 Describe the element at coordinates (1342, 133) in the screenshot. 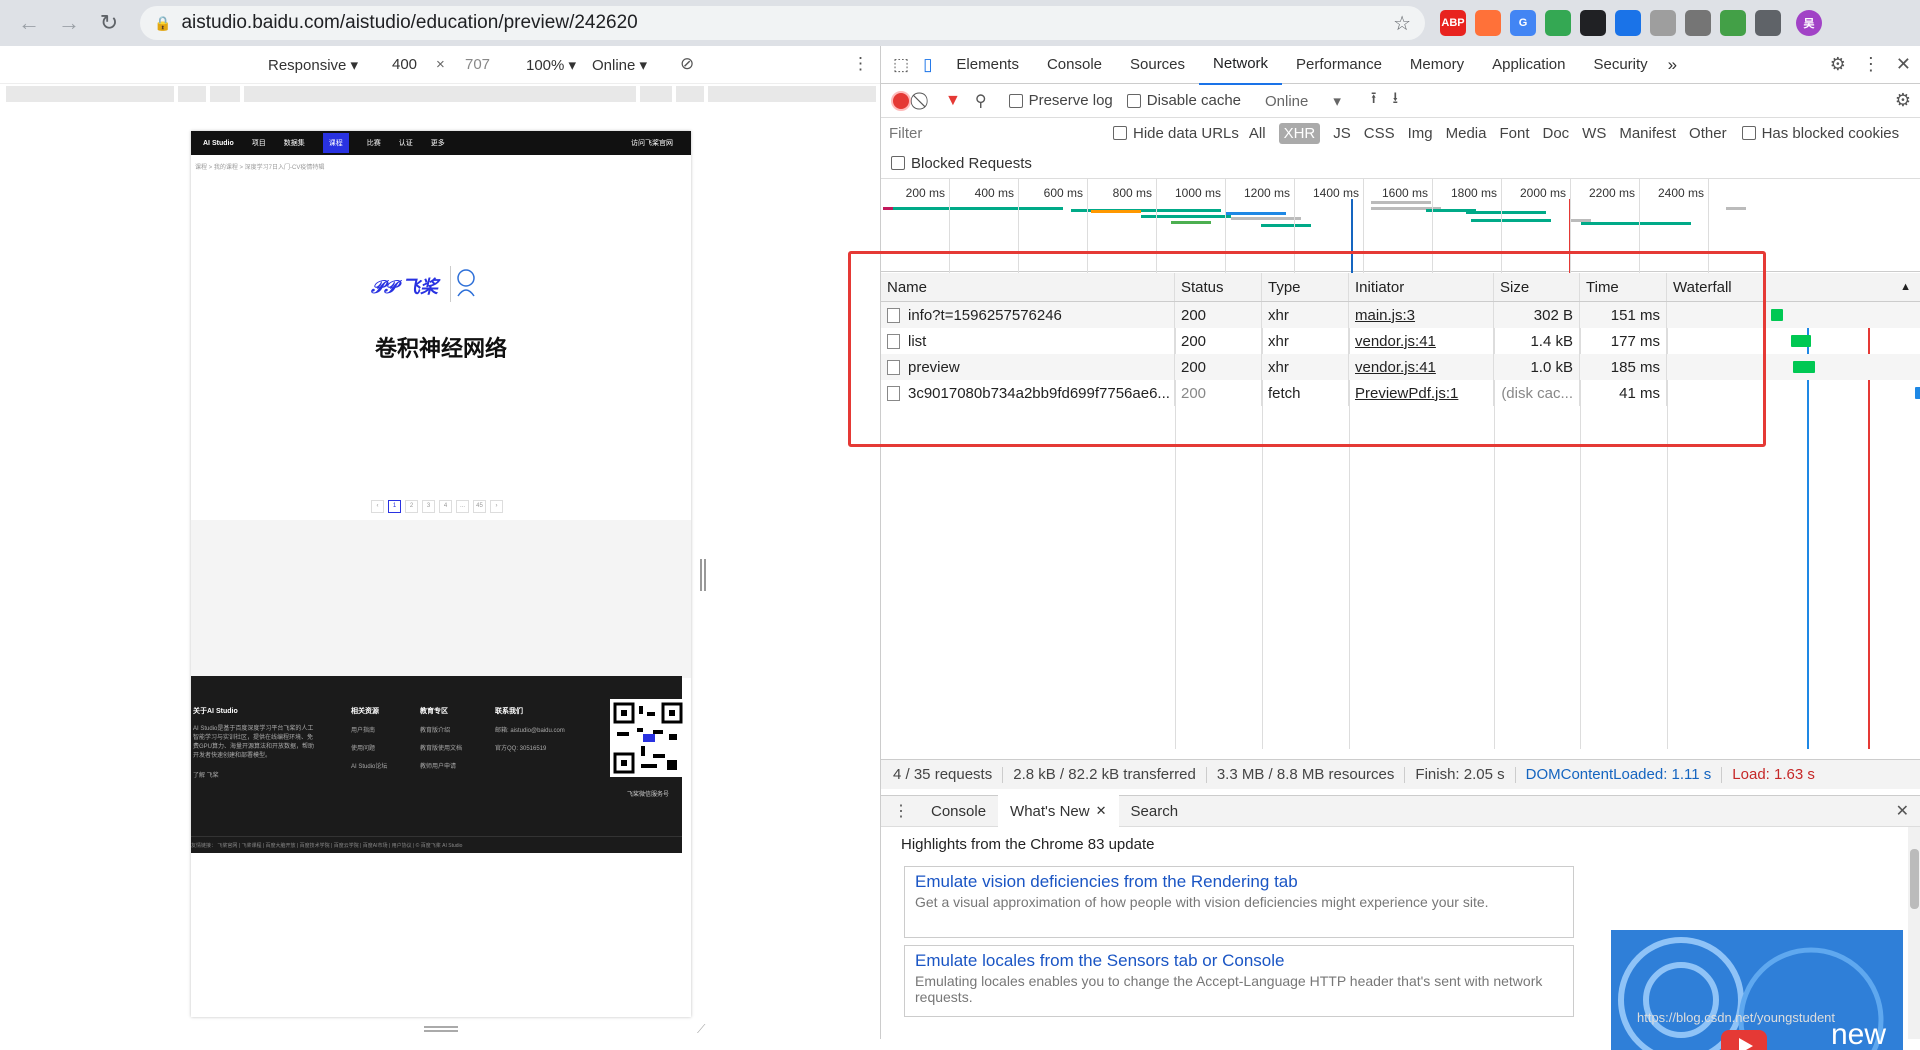

I see `filter-type-js: JS` at that location.